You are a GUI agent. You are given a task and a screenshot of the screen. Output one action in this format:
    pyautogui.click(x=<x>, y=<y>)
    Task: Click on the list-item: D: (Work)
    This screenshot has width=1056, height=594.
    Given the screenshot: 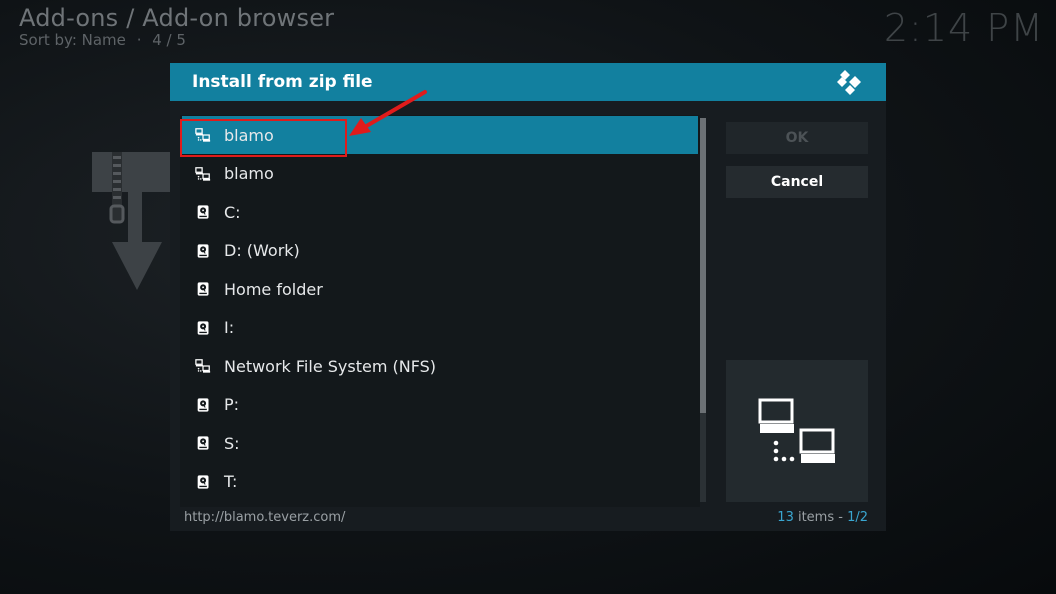 What is the action you would take?
    pyautogui.click(x=440, y=251)
    